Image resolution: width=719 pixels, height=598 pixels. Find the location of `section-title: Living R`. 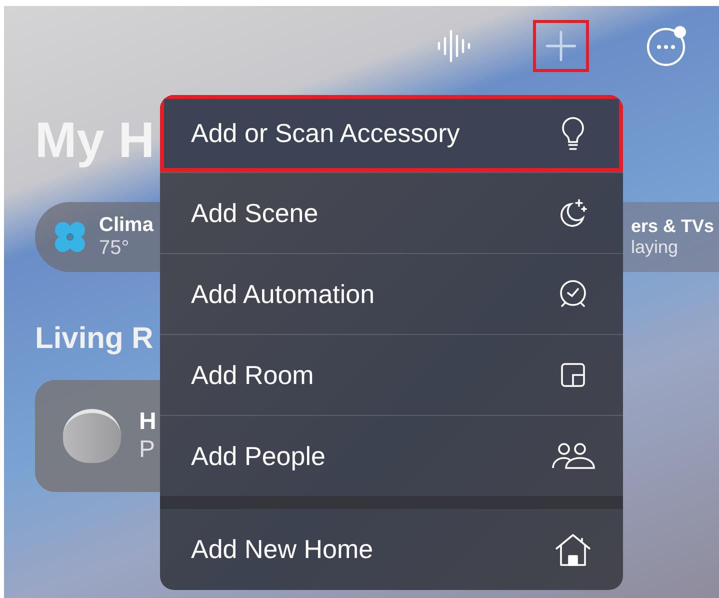

section-title: Living R is located at coordinates (94, 339).